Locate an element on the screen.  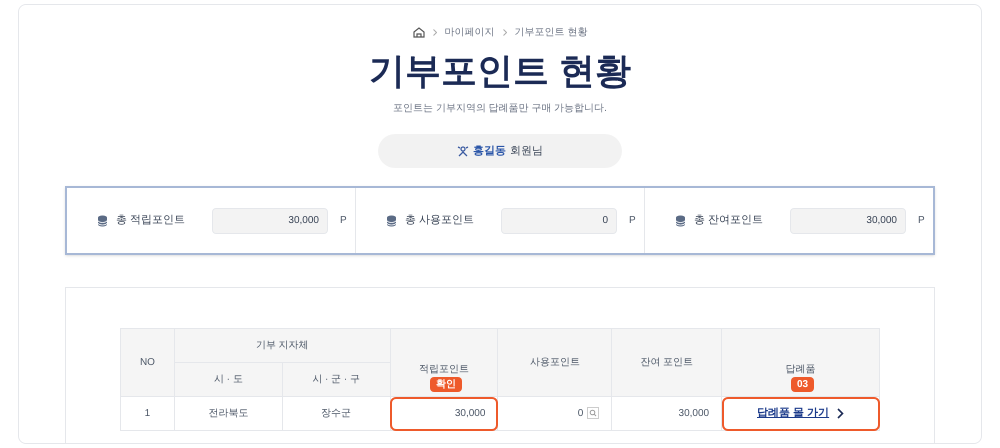
column-header: 시 · 도 is located at coordinates (228, 379).